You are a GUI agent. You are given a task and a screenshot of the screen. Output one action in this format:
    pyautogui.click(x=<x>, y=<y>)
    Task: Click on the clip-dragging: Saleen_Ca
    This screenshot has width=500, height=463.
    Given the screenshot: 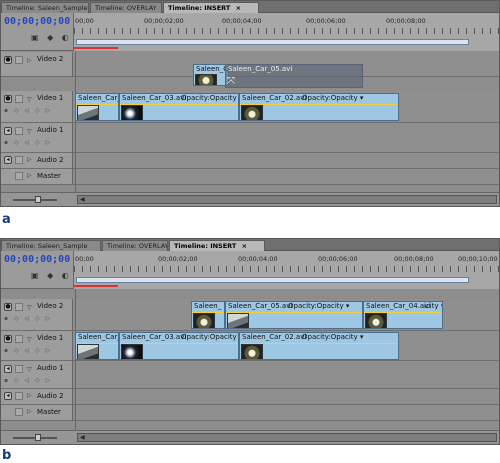 What is the action you would take?
    pyautogui.click(x=211, y=75)
    